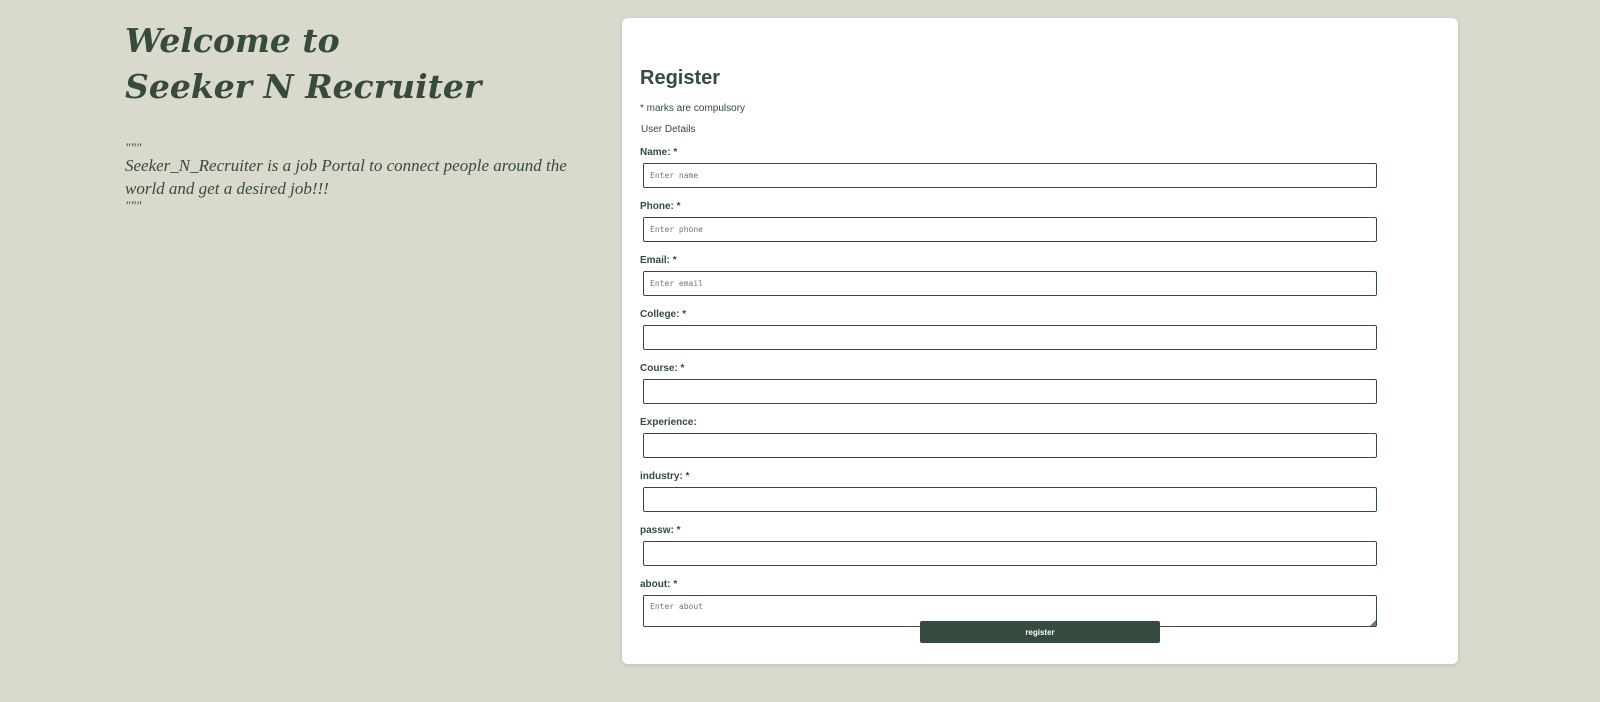 This screenshot has height=702, width=1600. I want to click on name-field-group: Name: *, so click(1008, 167).